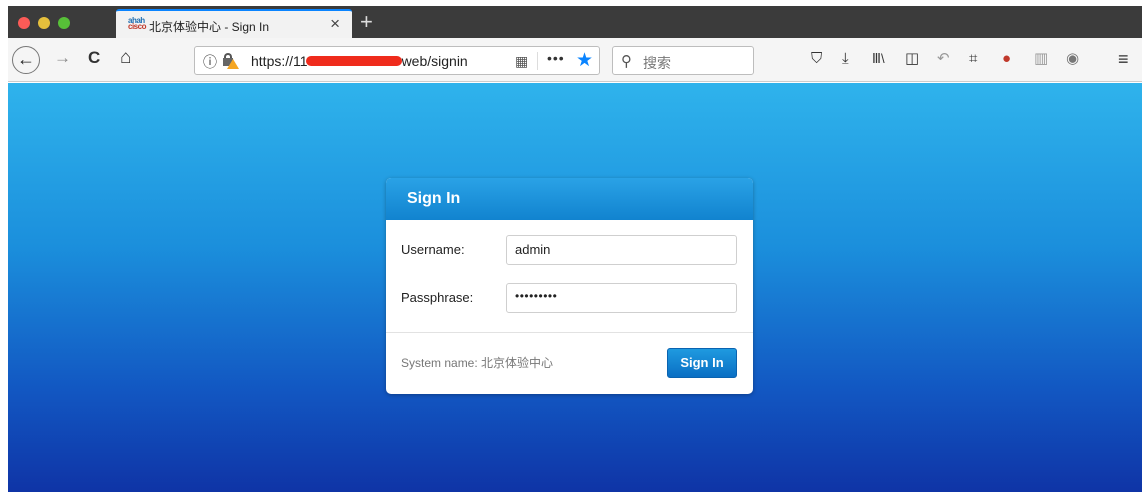  I want to click on zoom-window-button, so click(64, 23).